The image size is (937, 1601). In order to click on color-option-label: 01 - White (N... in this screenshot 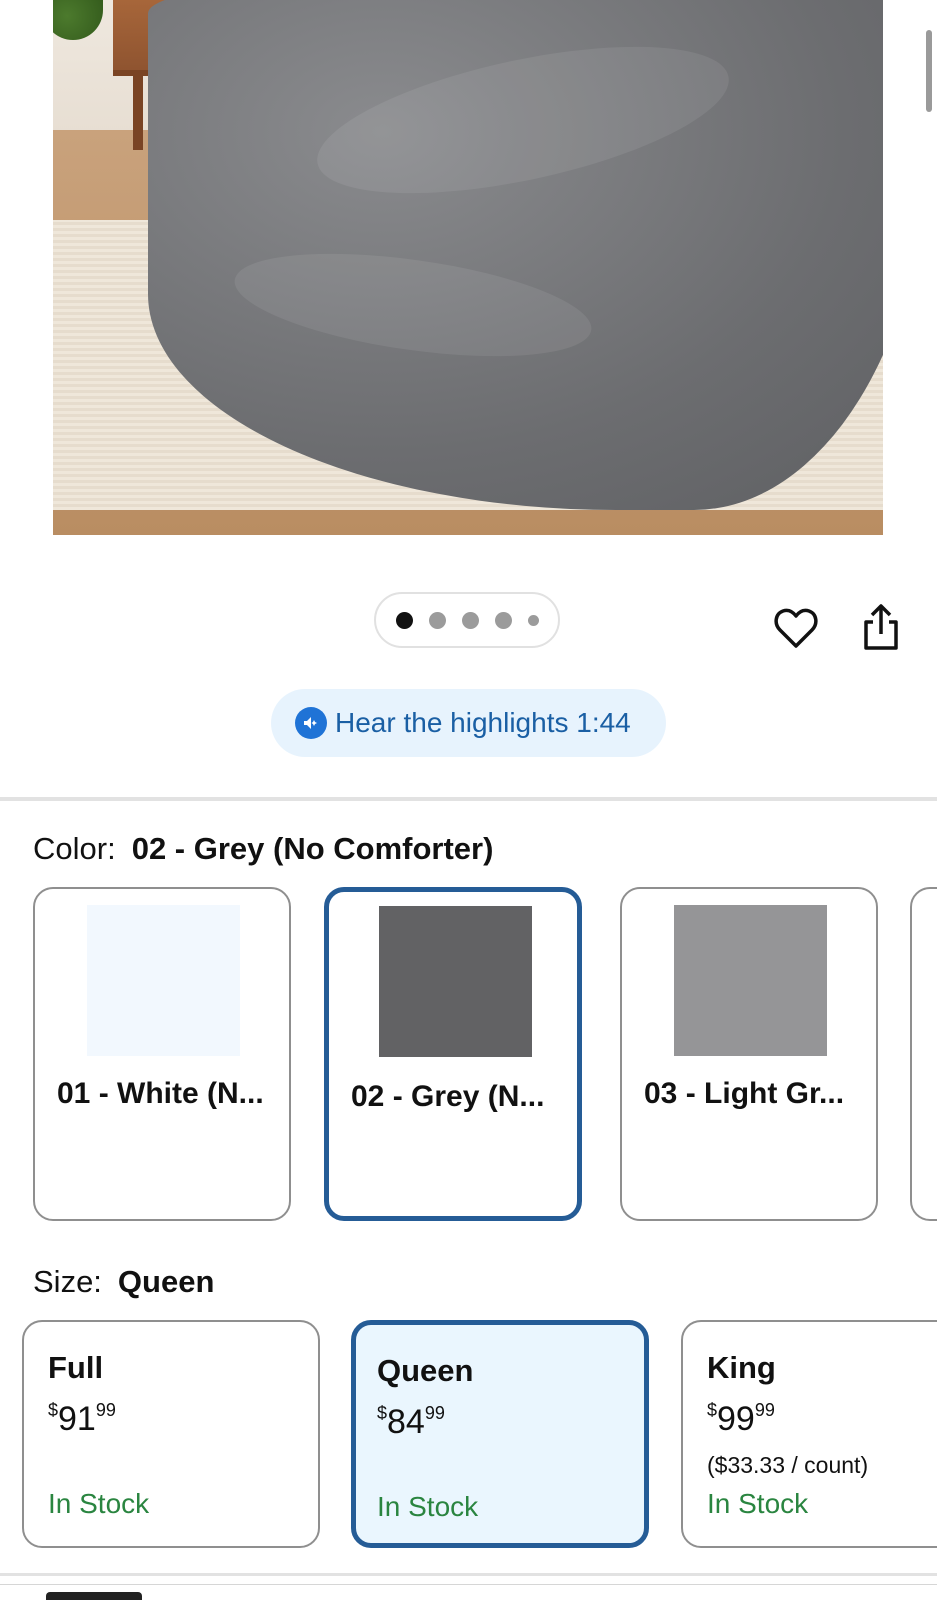, I will do `click(160, 1093)`.